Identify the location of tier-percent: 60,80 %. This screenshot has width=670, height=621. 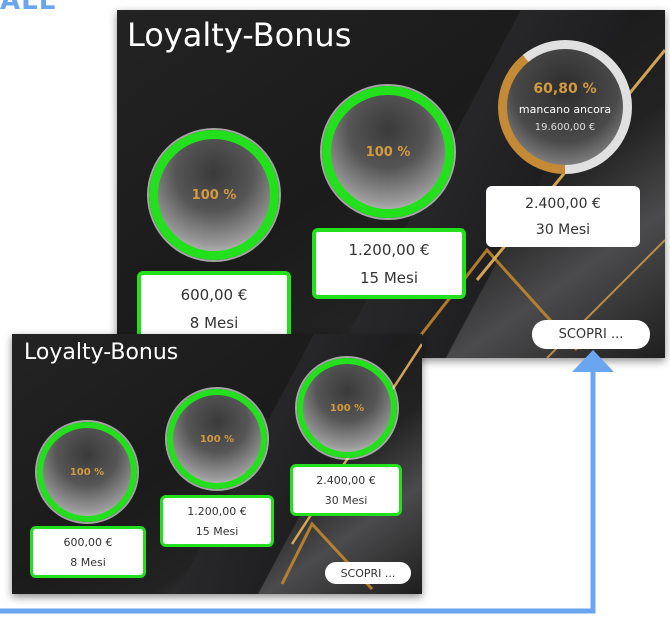
(565, 89).